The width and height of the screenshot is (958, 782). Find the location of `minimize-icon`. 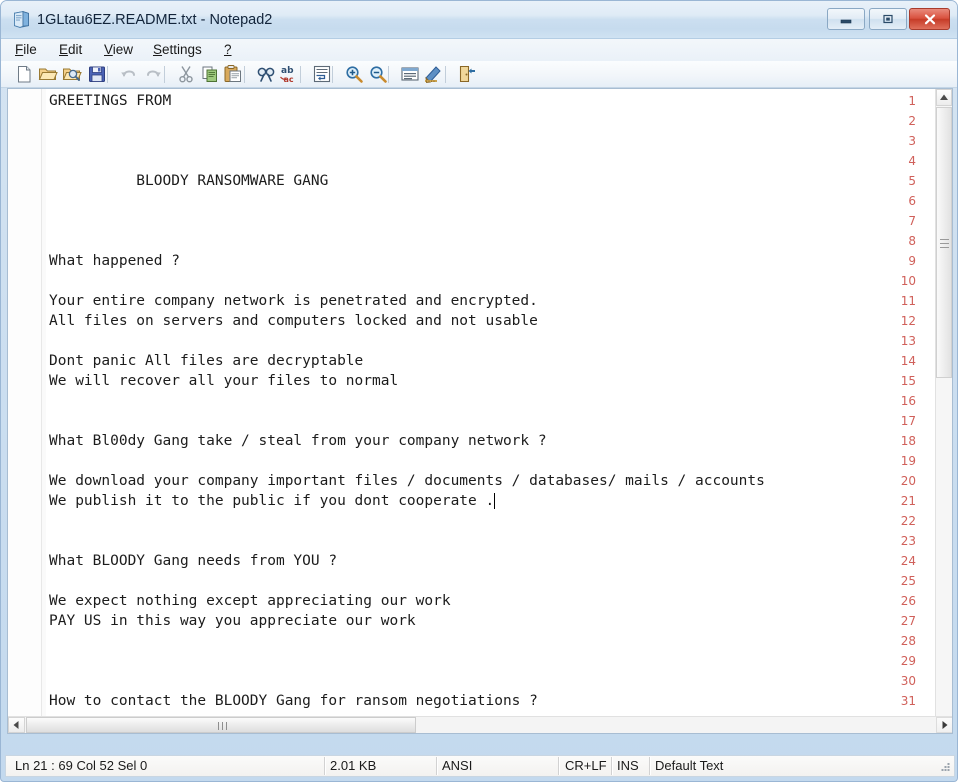

minimize-icon is located at coordinates (846, 19).